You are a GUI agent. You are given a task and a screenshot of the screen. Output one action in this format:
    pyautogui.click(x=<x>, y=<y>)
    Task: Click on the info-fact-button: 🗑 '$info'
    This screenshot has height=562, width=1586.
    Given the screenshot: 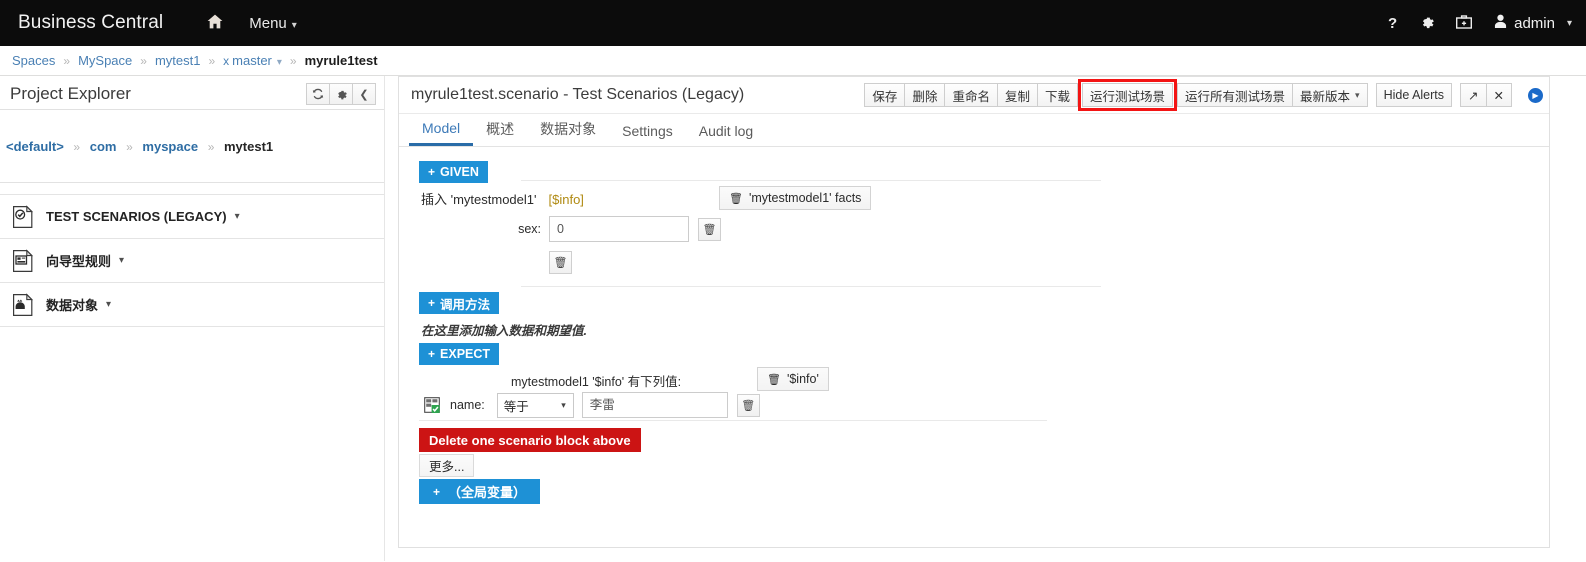 What is the action you would take?
    pyautogui.click(x=793, y=379)
    